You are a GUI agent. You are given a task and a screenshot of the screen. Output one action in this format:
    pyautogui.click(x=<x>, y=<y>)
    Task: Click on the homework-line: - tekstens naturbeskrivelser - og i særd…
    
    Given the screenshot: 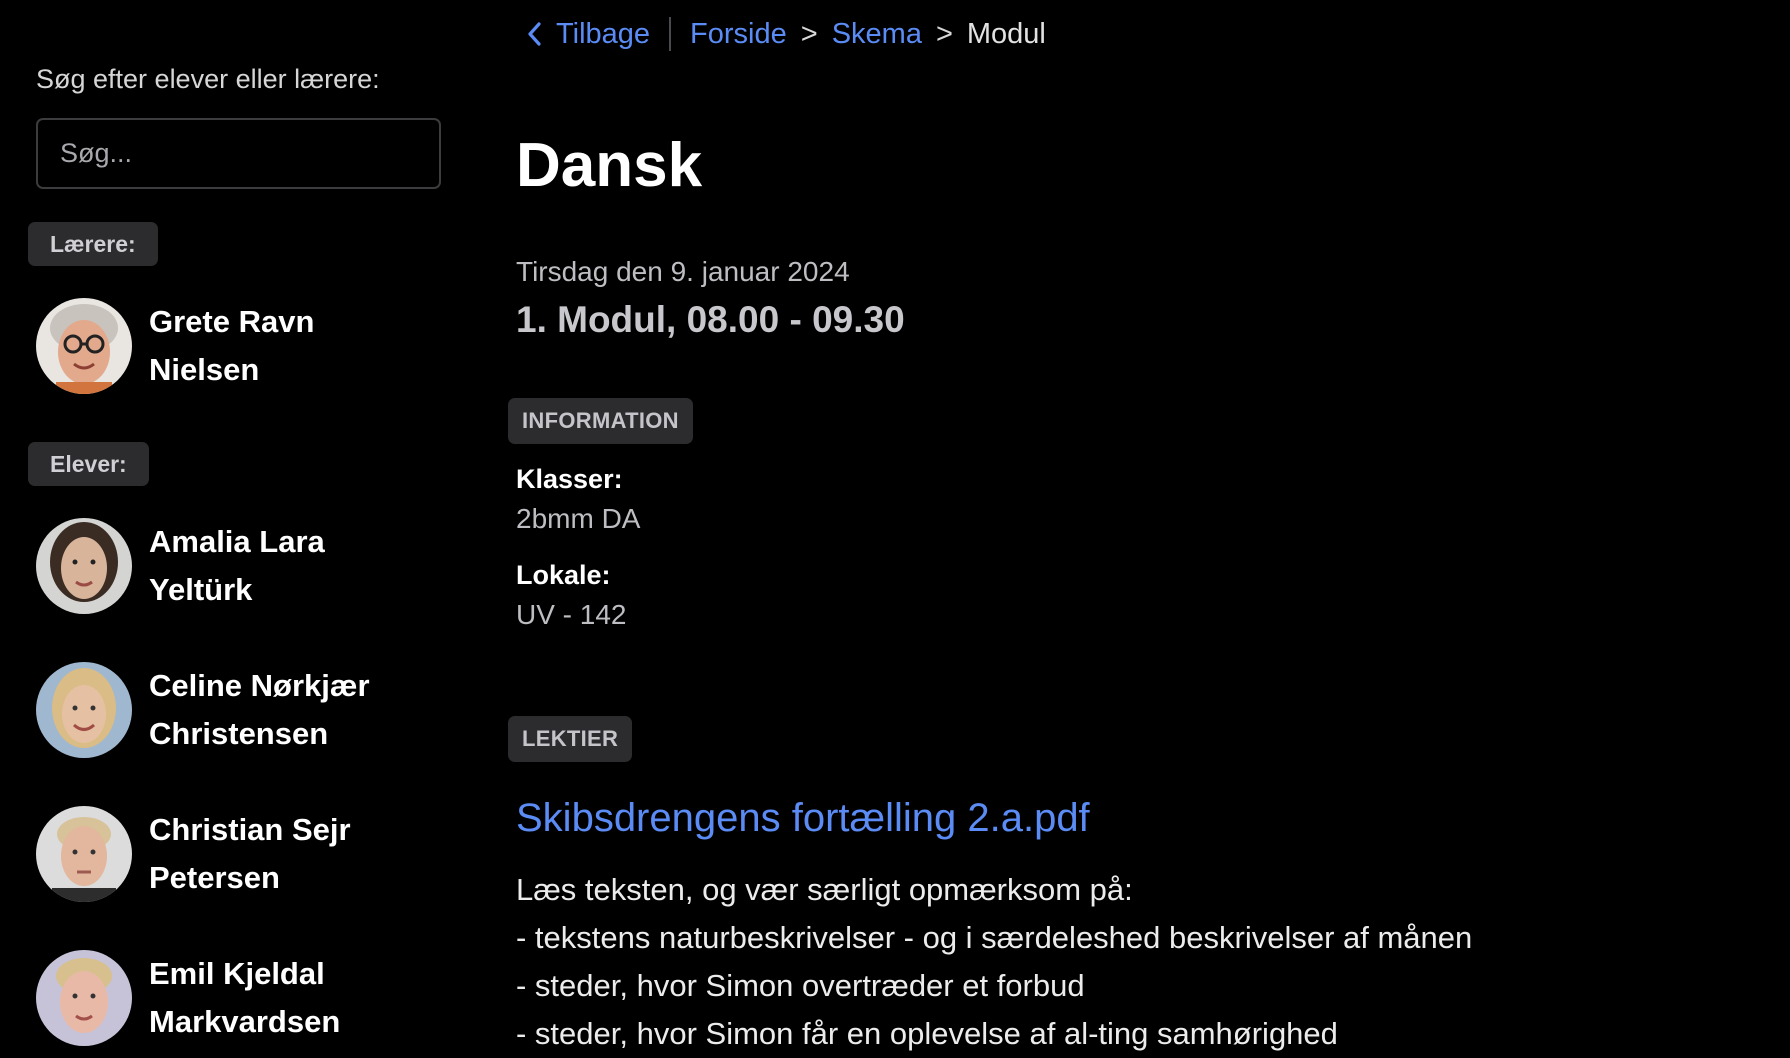 What is the action you would take?
    pyautogui.click(x=994, y=937)
    